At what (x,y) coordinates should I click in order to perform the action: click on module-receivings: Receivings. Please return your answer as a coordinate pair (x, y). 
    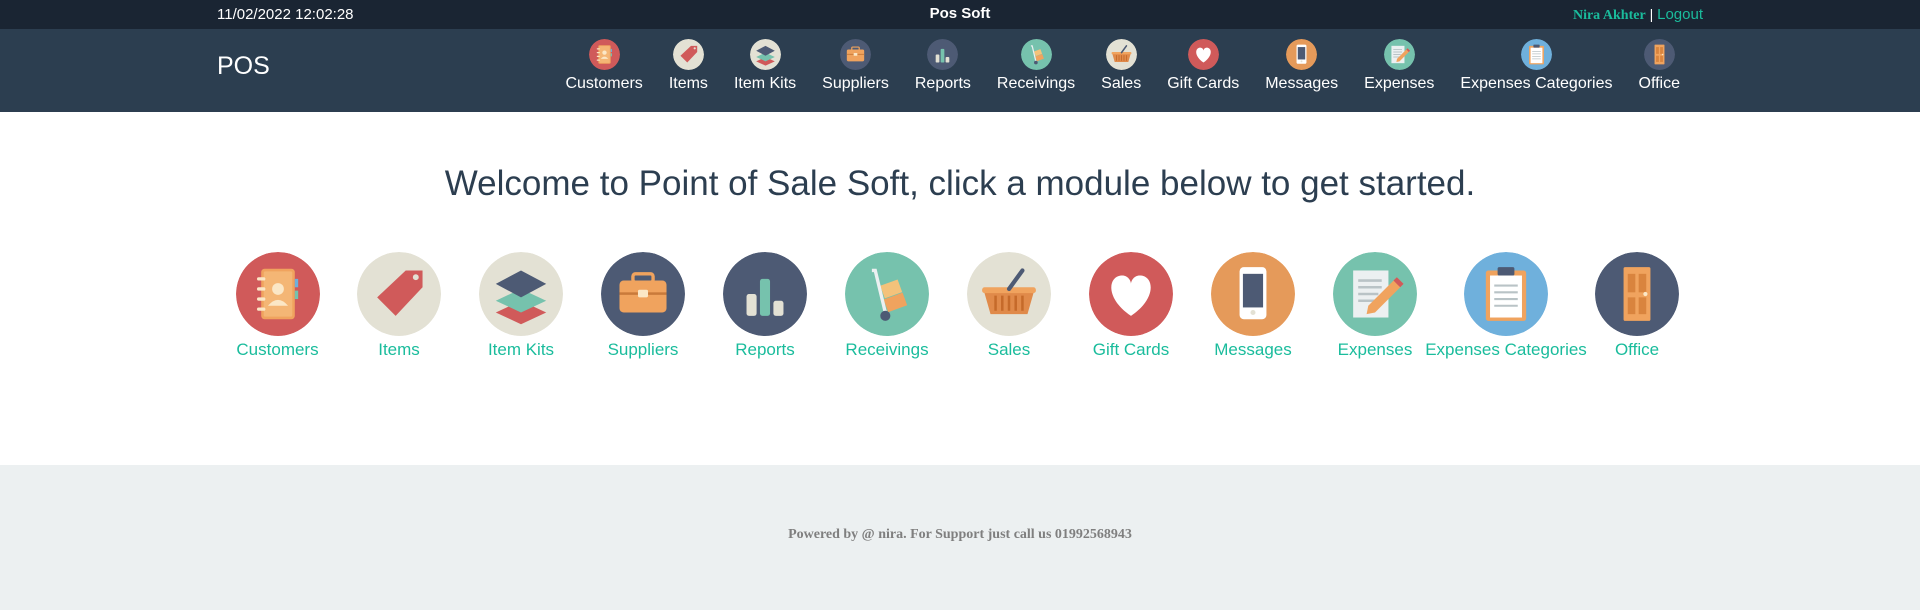
    Looking at the image, I should click on (887, 306).